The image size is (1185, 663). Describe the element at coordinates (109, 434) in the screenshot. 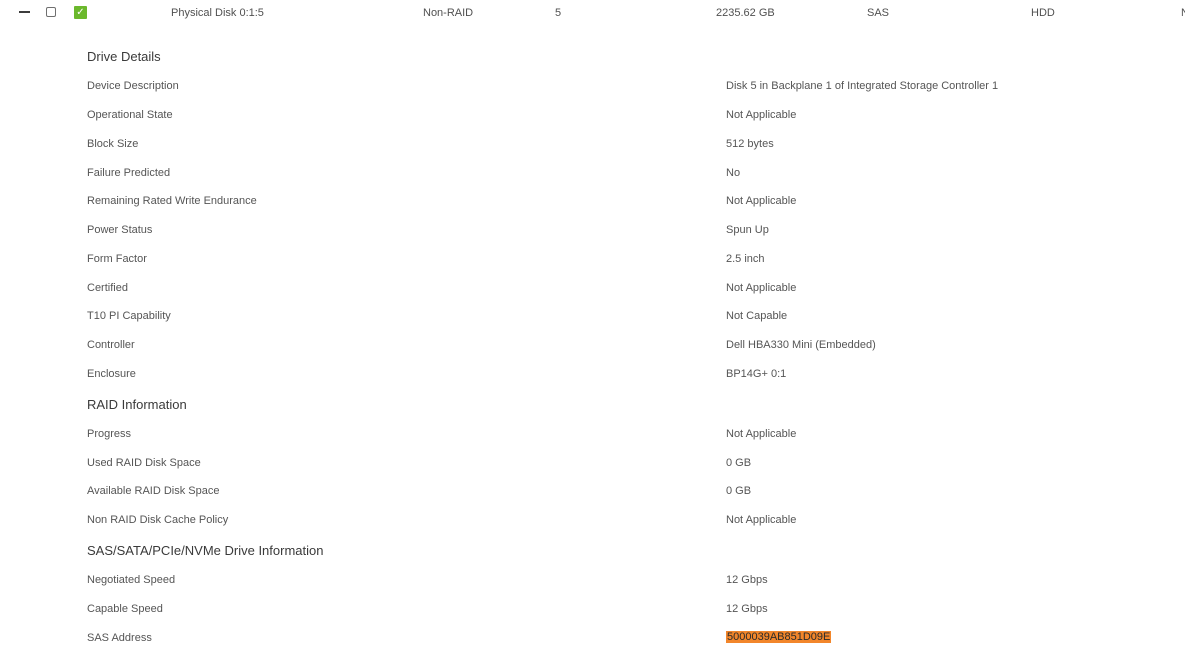

I see `raid-label: Progress` at that location.